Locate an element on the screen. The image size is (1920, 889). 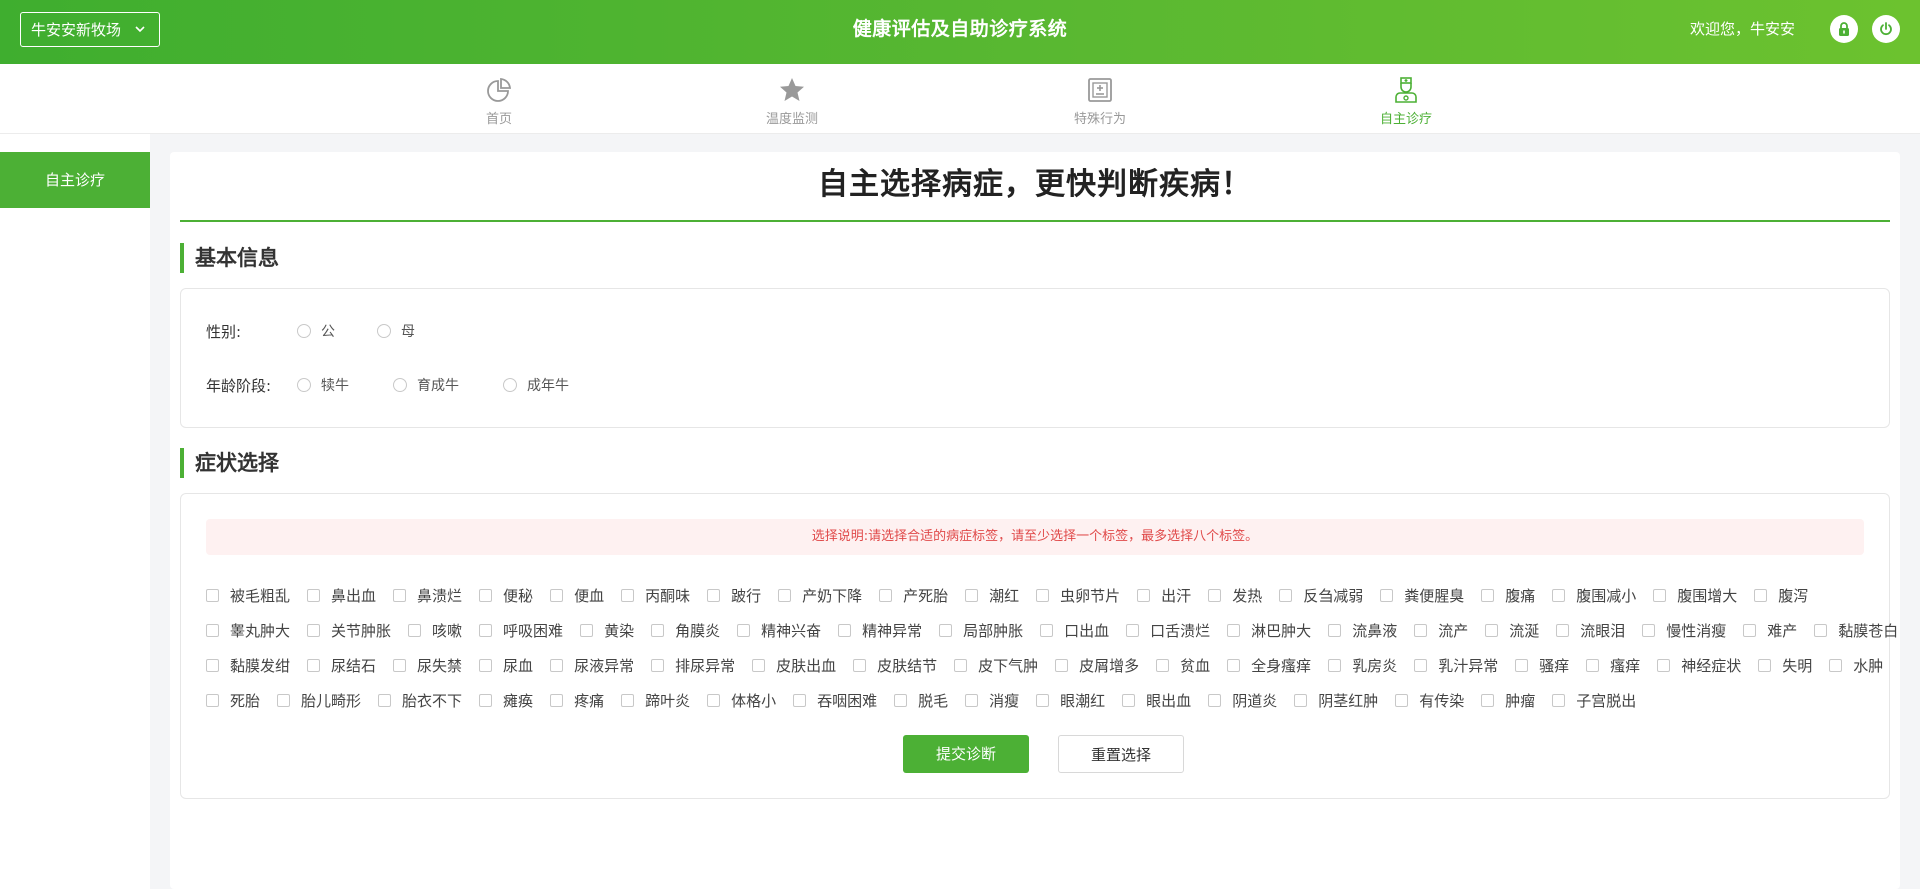
symptom-checkbox-item: 肿瘤 is located at coordinates (1508, 700).